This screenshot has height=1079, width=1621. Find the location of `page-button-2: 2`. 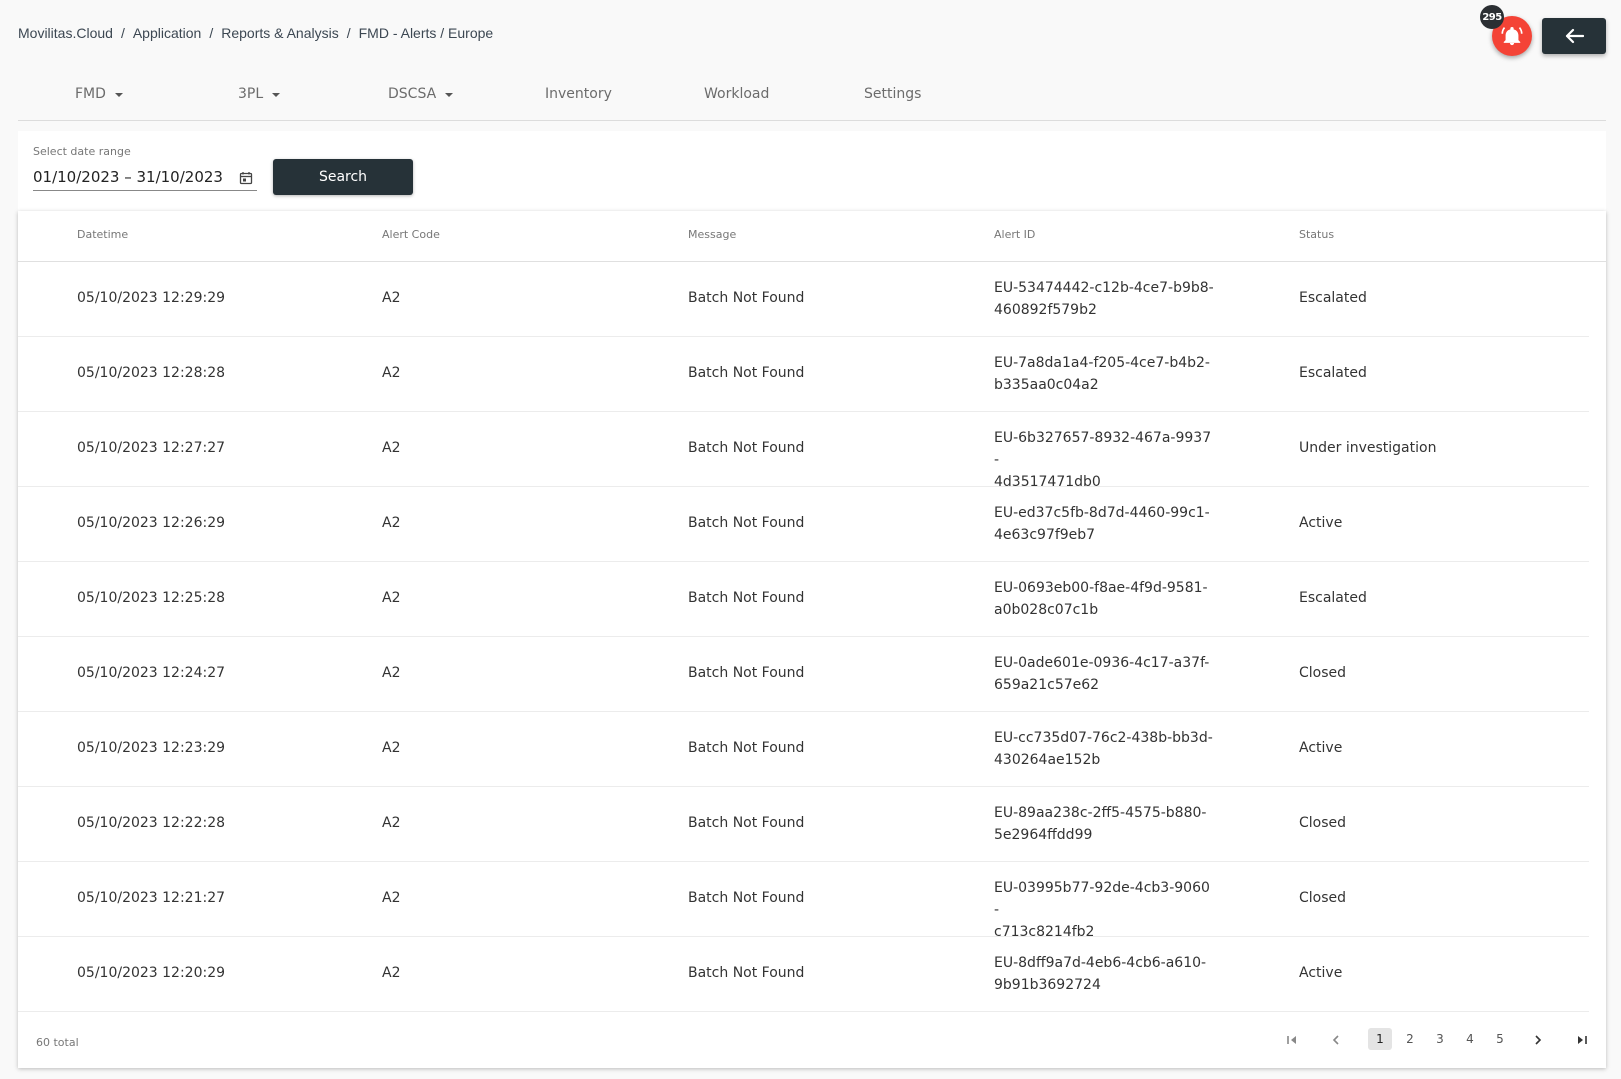

page-button-2: 2 is located at coordinates (1410, 1039).